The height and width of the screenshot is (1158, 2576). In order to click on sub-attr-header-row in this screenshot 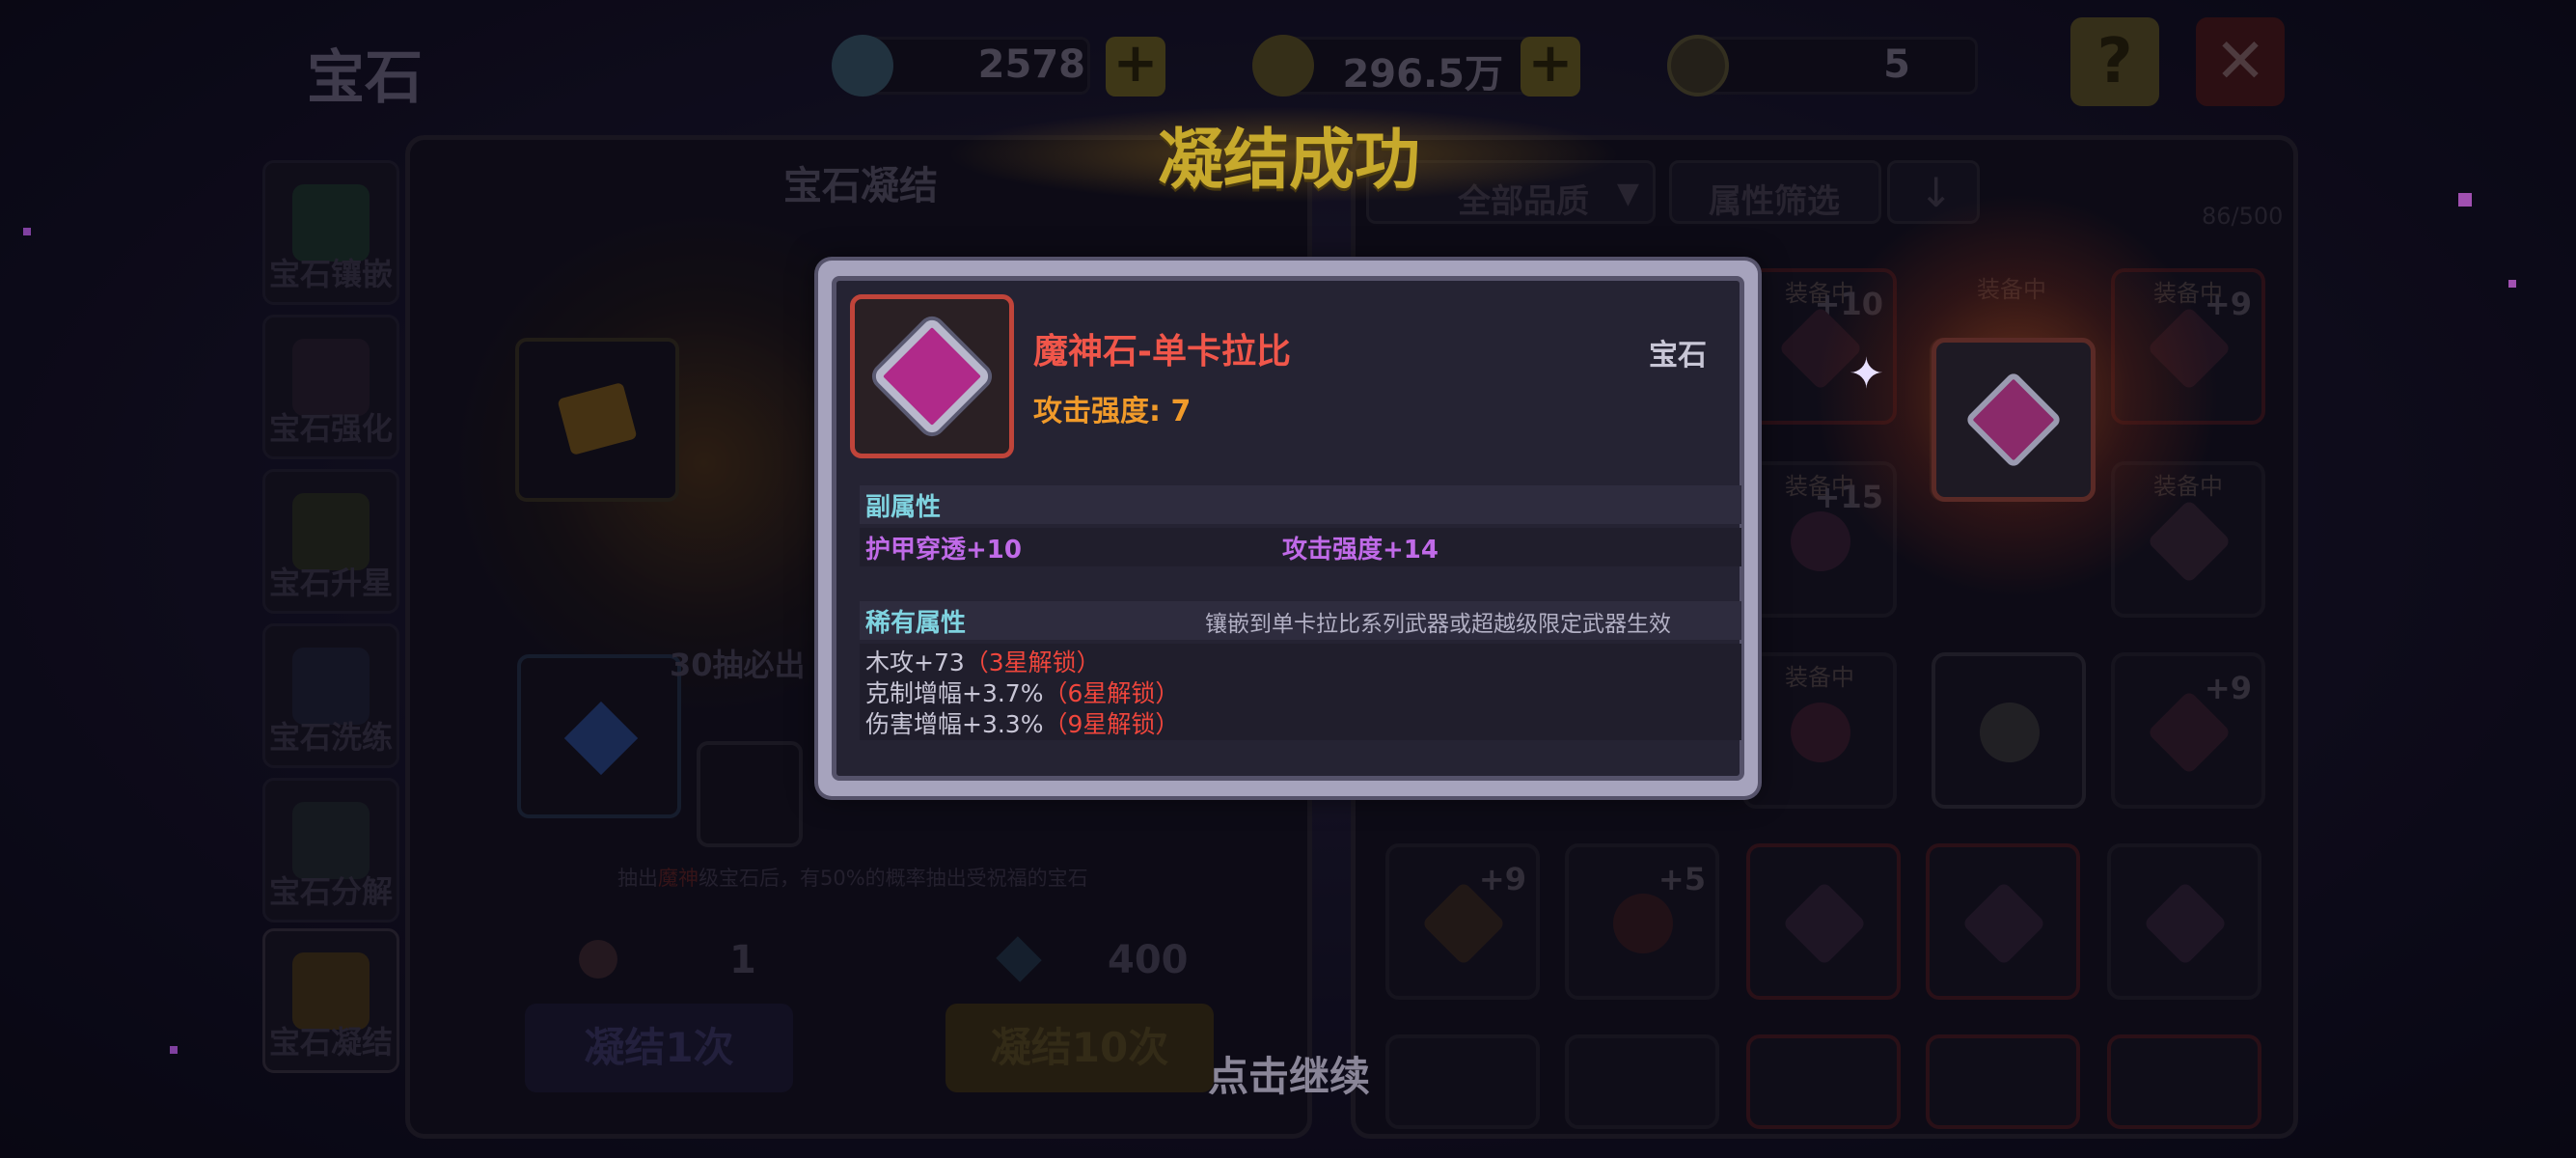, I will do `click(1300, 504)`.